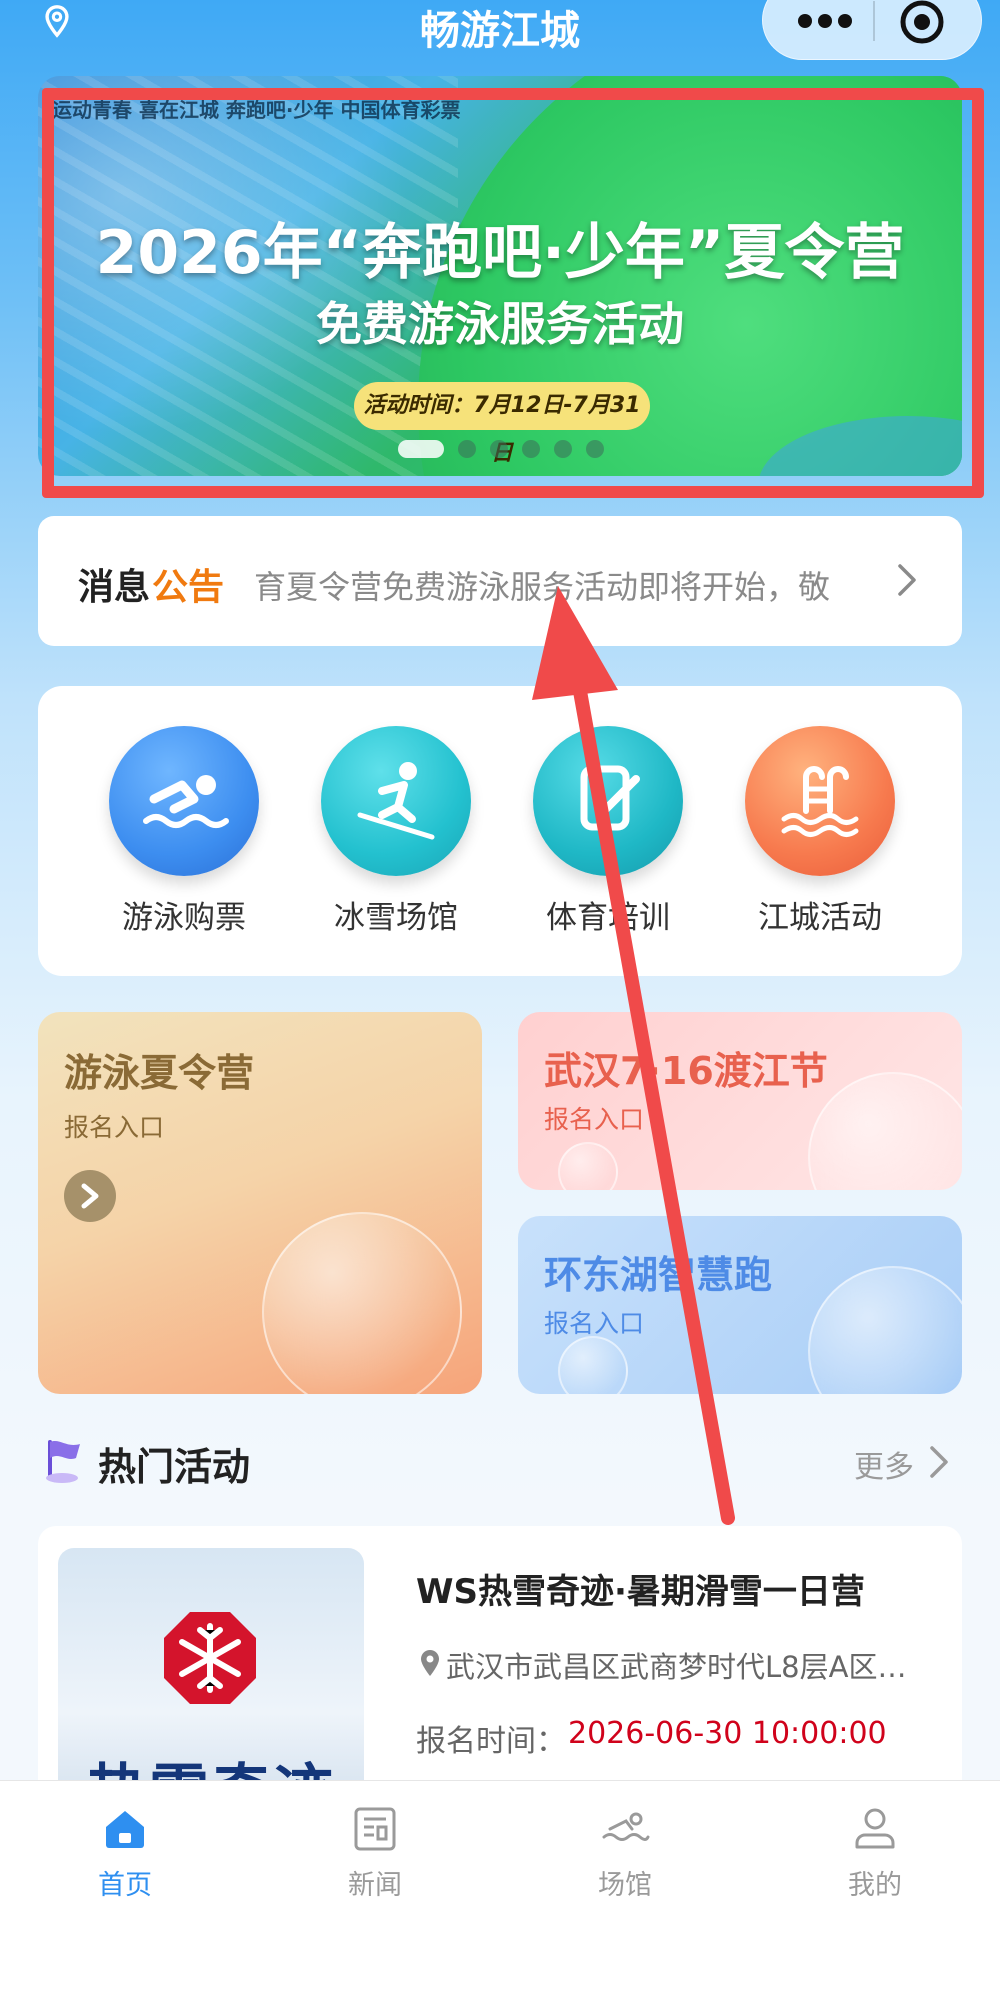 The image size is (1000, 1994). I want to click on registration-time: 2026-06-30 10:00:00, so click(727, 1733).